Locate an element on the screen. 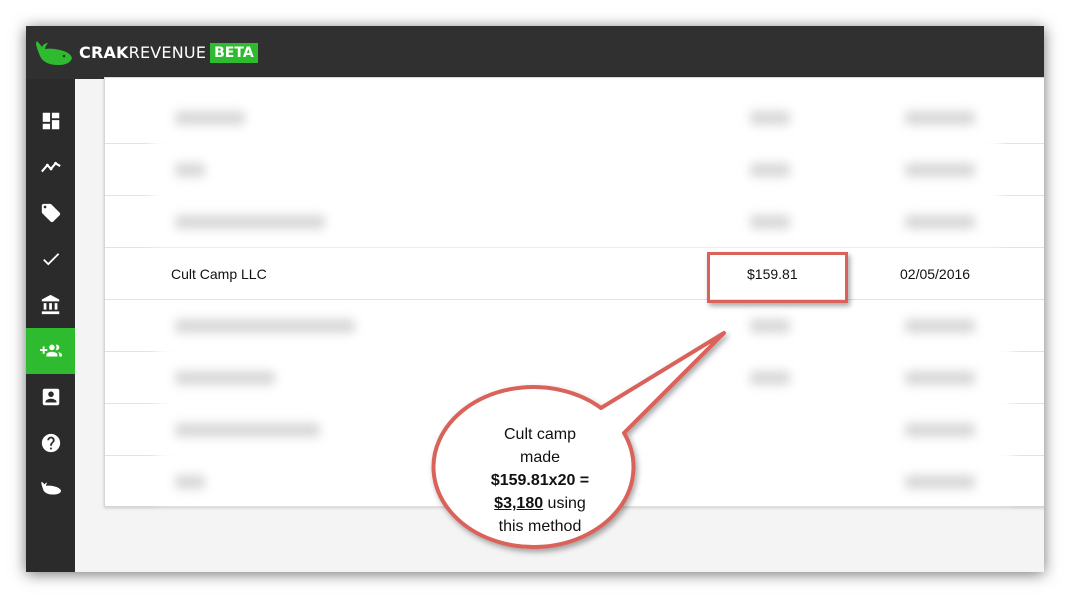 The image size is (1070, 598). sidebar-item-help is located at coordinates (50, 443).